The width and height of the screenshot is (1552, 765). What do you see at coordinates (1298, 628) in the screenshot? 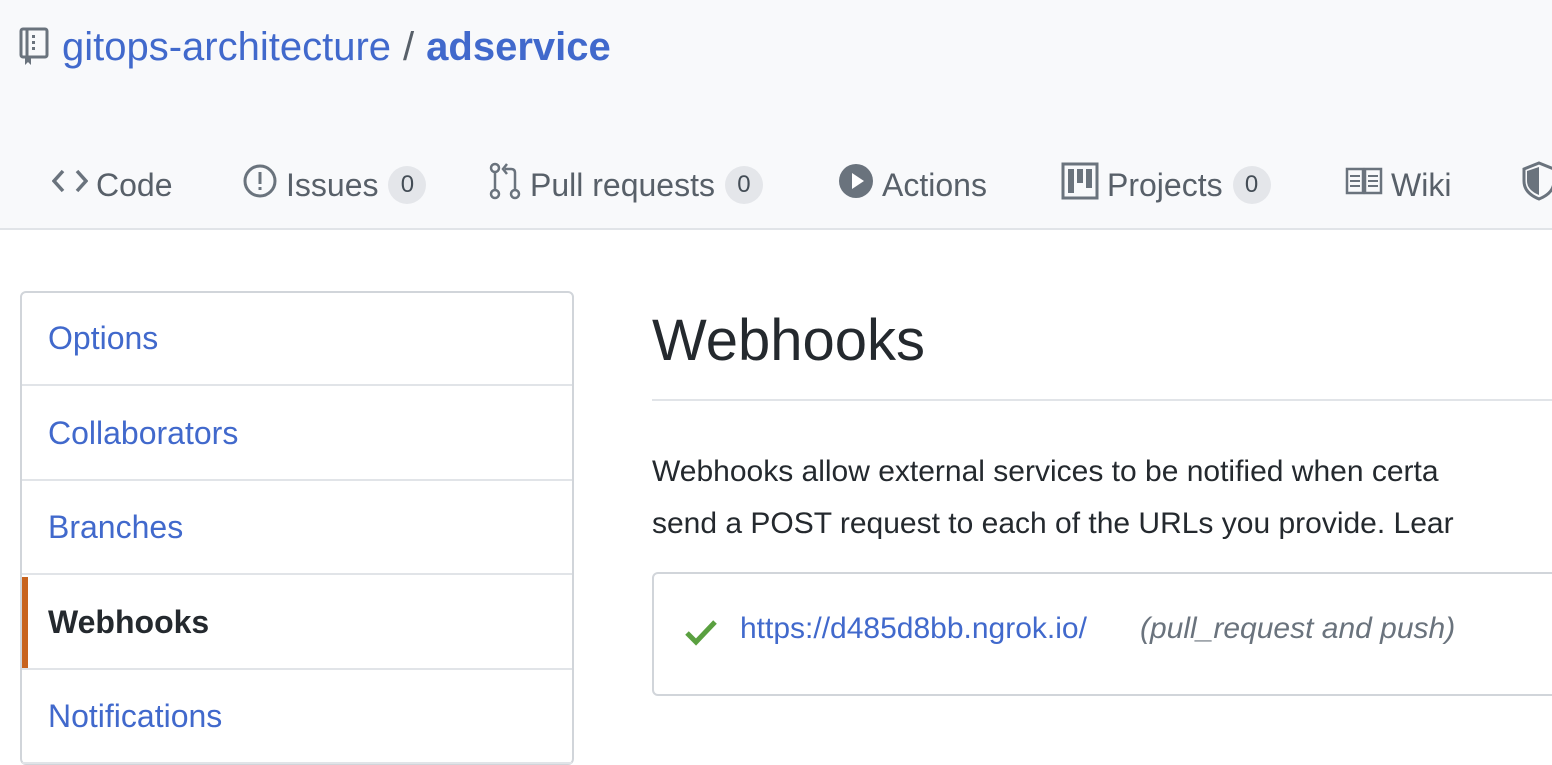
I see `webhook-events: (pull_request and push)` at bounding box center [1298, 628].